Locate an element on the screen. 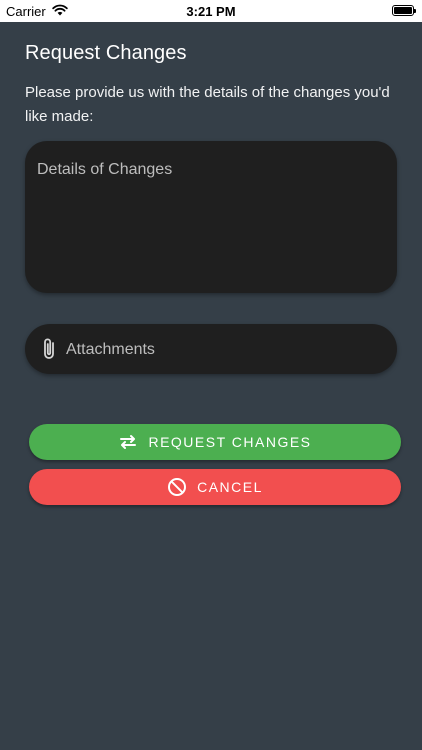 Image resolution: width=422 pixels, height=750 pixels. cancel-button: CANCEL is located at coordinates (215, 487).